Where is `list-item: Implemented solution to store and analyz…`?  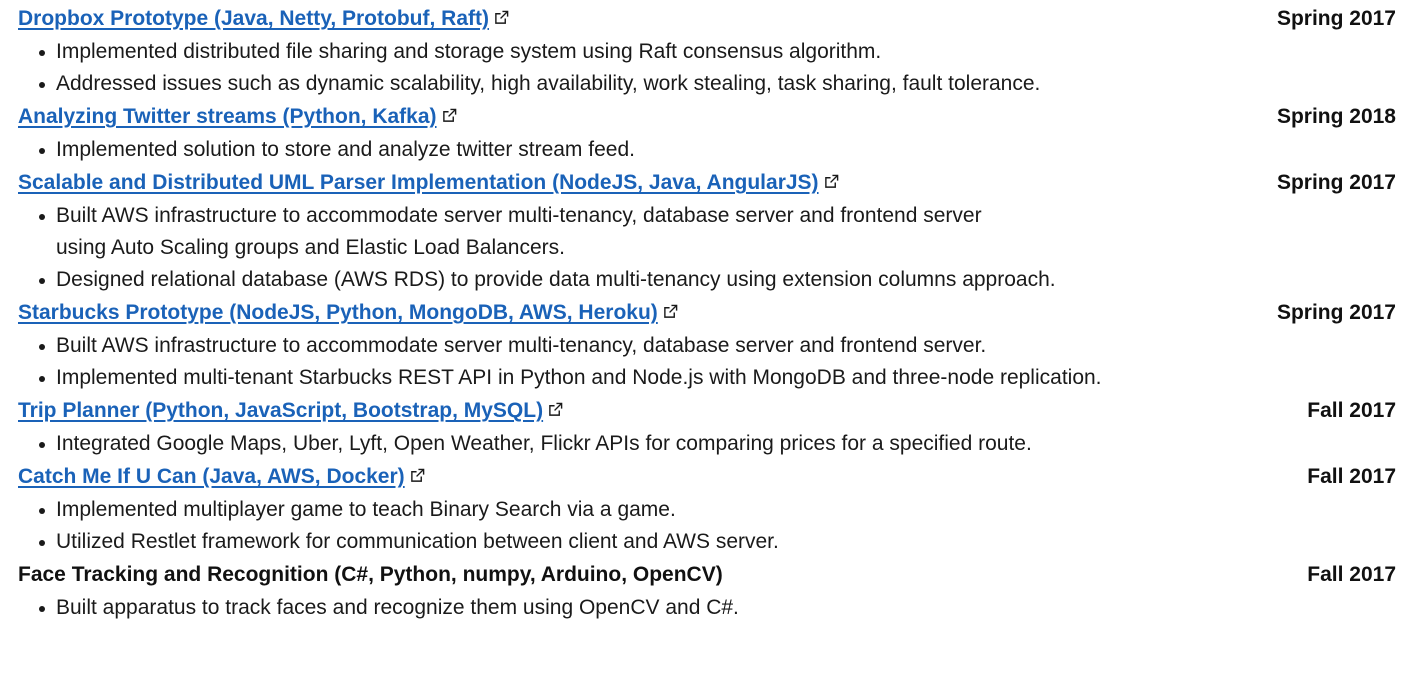 list-item: Implemented solution to store and analyz… is located at coordinates (717, 150).